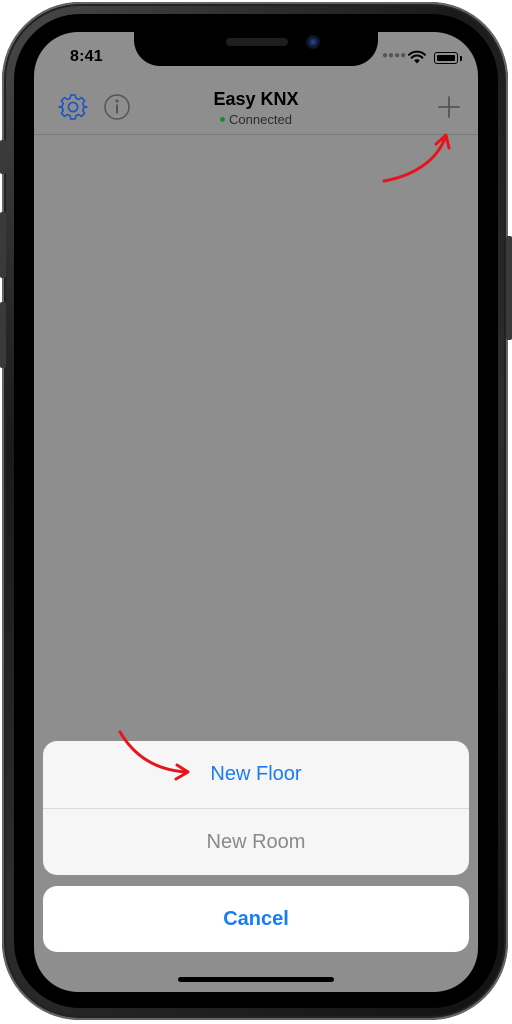 This screenshot has height=1024, width=512. What do you see at coordinates (417, 57) in the screenshot?
I see `wifi-icon` at bounding box center [417, 57].